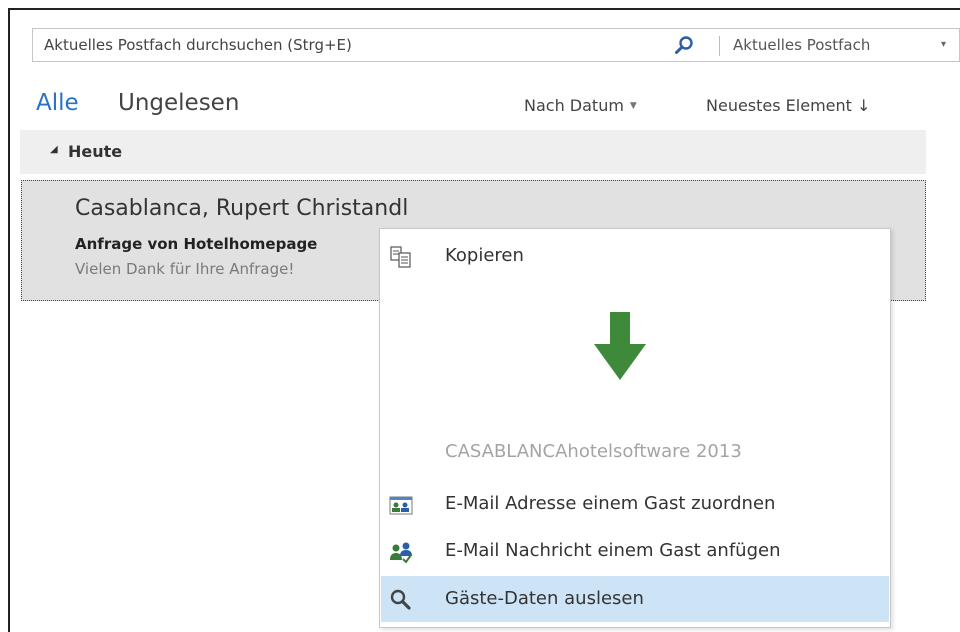  I want to click on menu-item-assign-address: E-Mail Adresse einem Gast zuordnen, so click(635, 504).